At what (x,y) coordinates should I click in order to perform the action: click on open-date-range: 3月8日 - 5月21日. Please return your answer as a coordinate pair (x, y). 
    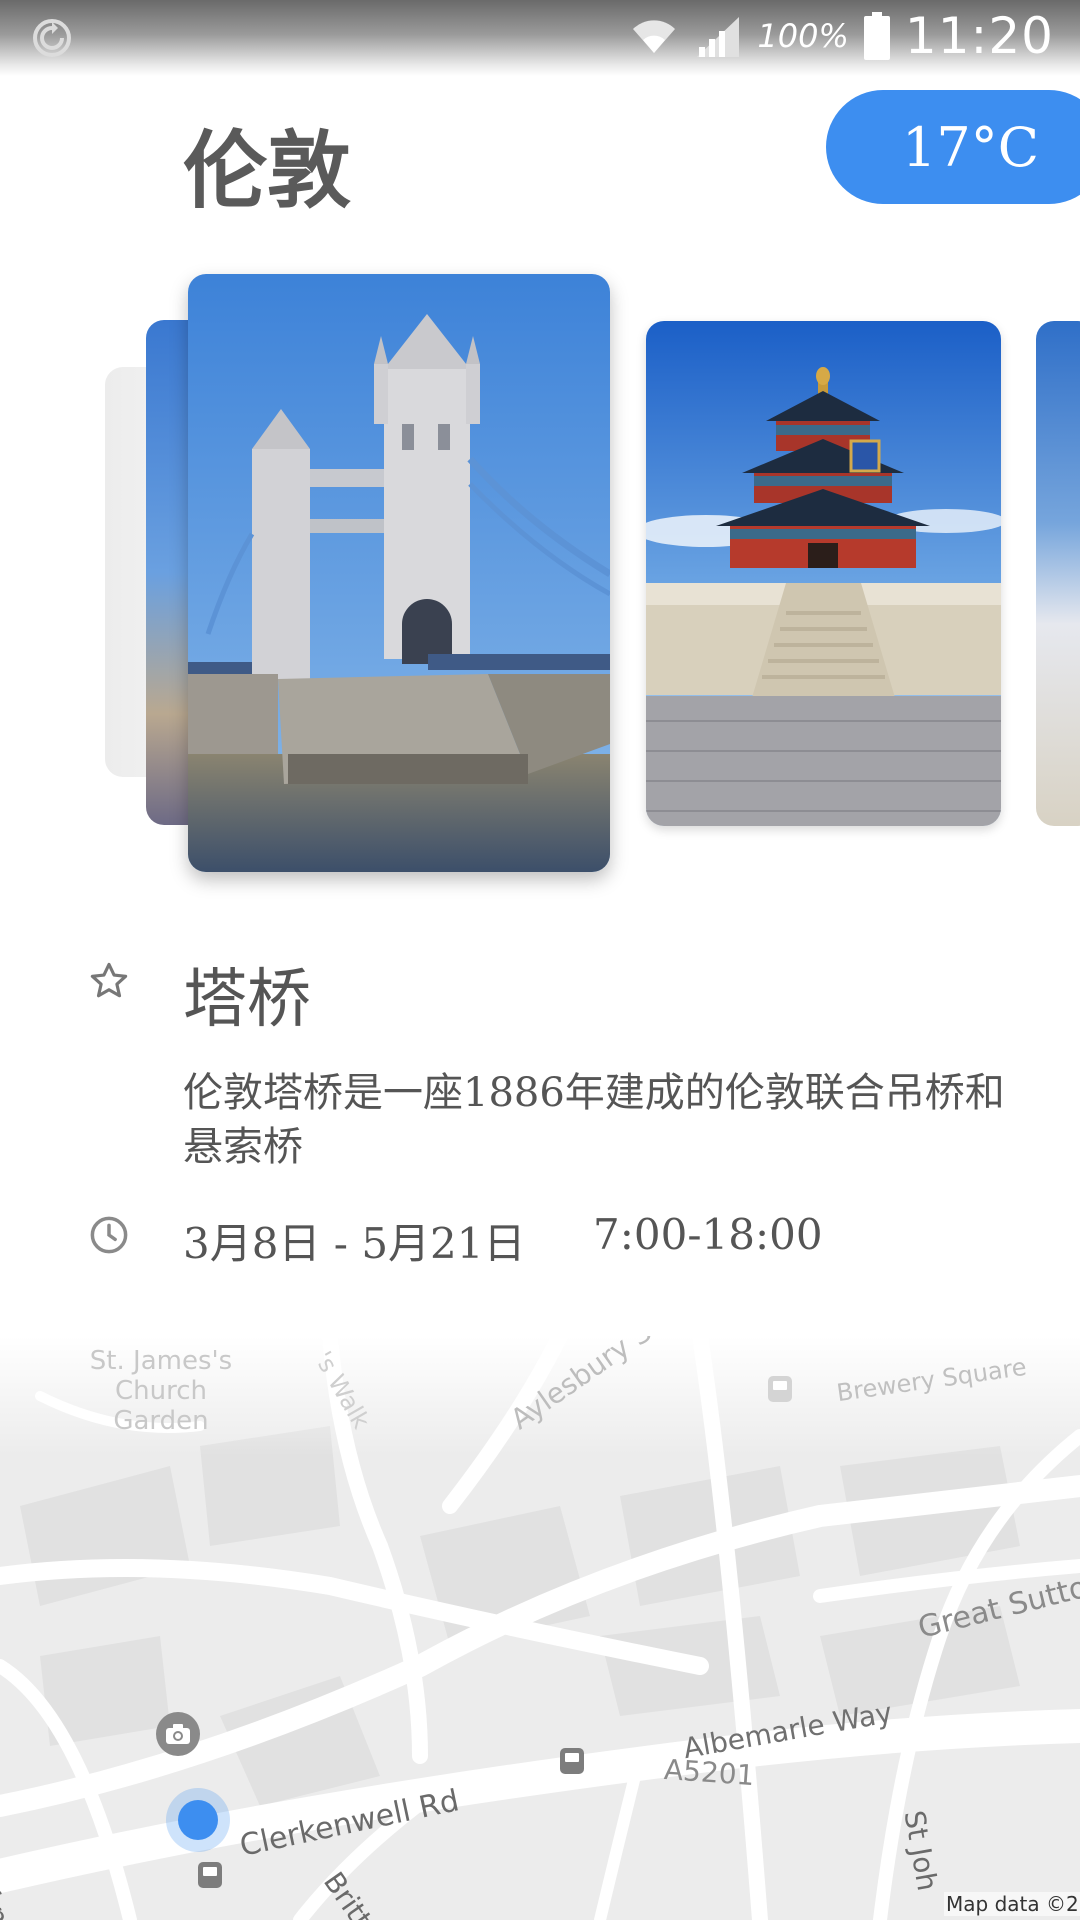
    Looking at the image, I should click on (354, 1243).